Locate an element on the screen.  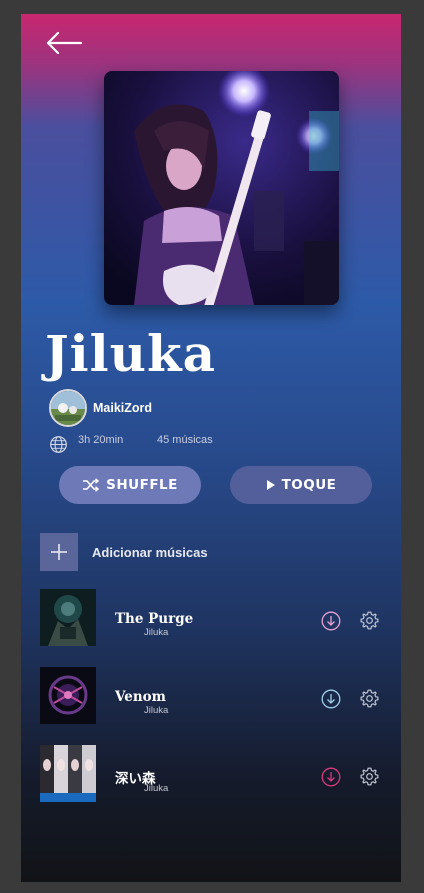
play-button-label: TOQUE is located at coordinates (309, 485).